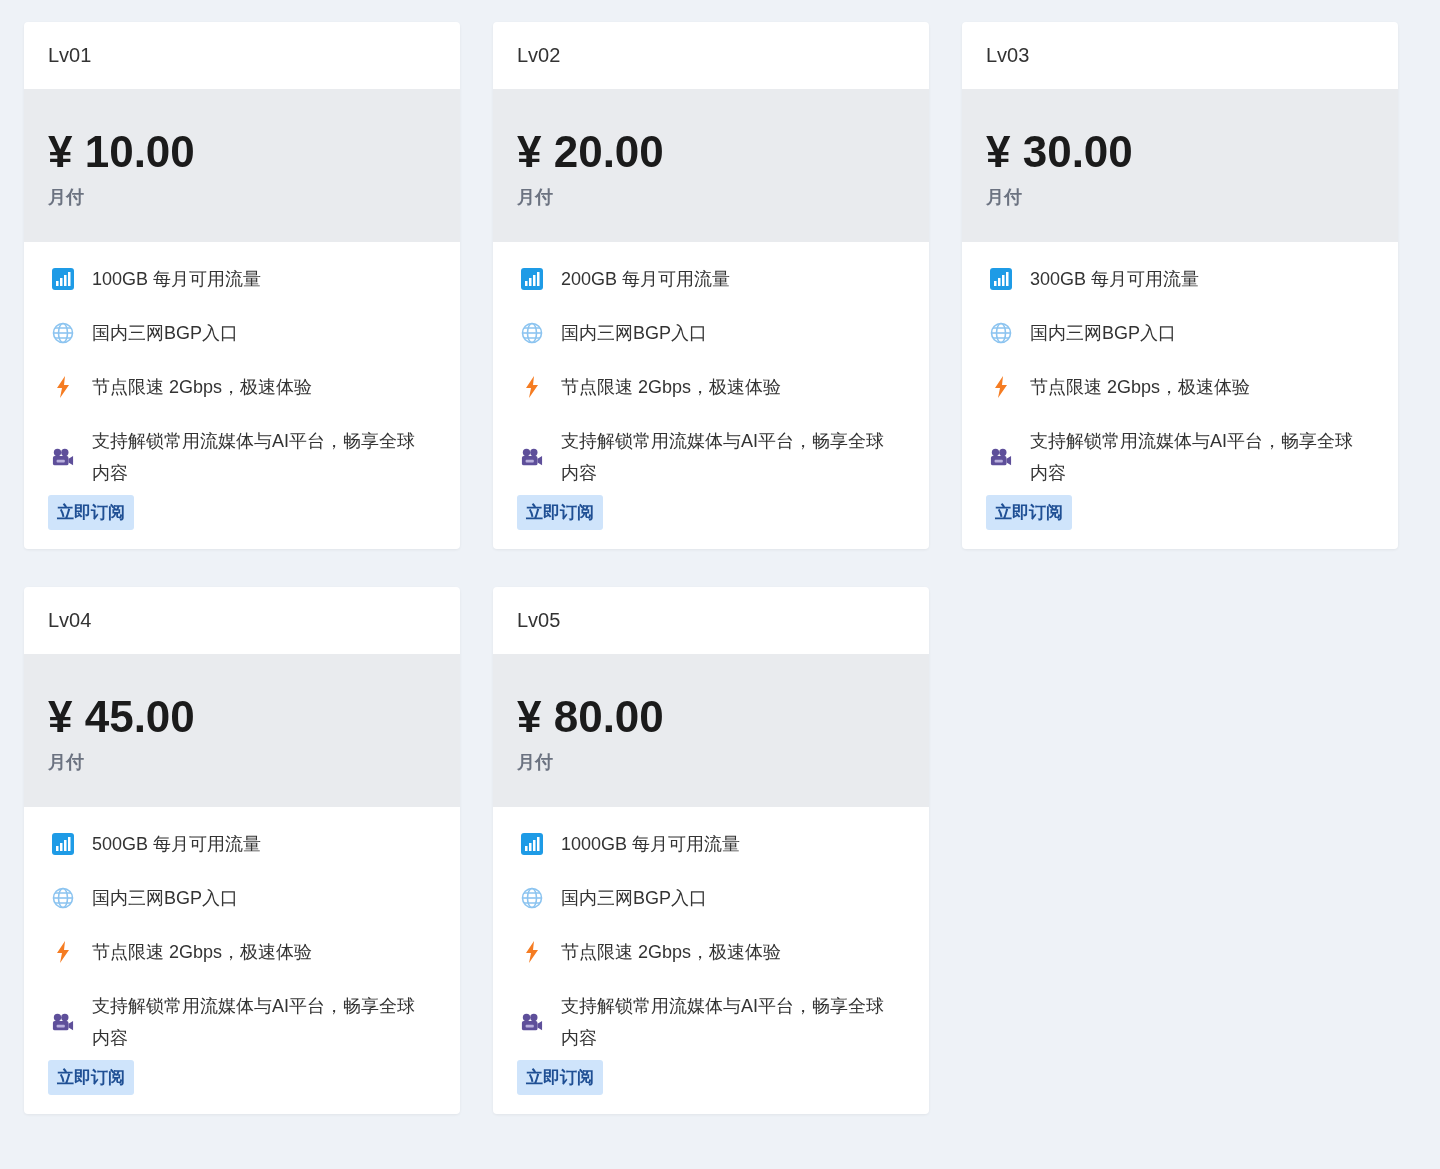 This screenshot has height=1169, width=1440. Describe the element at coordinates (177, 279) in the screenshot. I see `feature-text: 100GB 每月可用流量` at that location.